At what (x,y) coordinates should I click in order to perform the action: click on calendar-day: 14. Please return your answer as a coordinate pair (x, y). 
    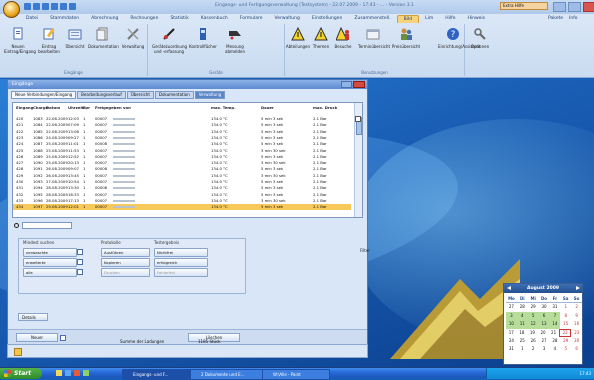
    Looking at the image, I should click on (555, 324).